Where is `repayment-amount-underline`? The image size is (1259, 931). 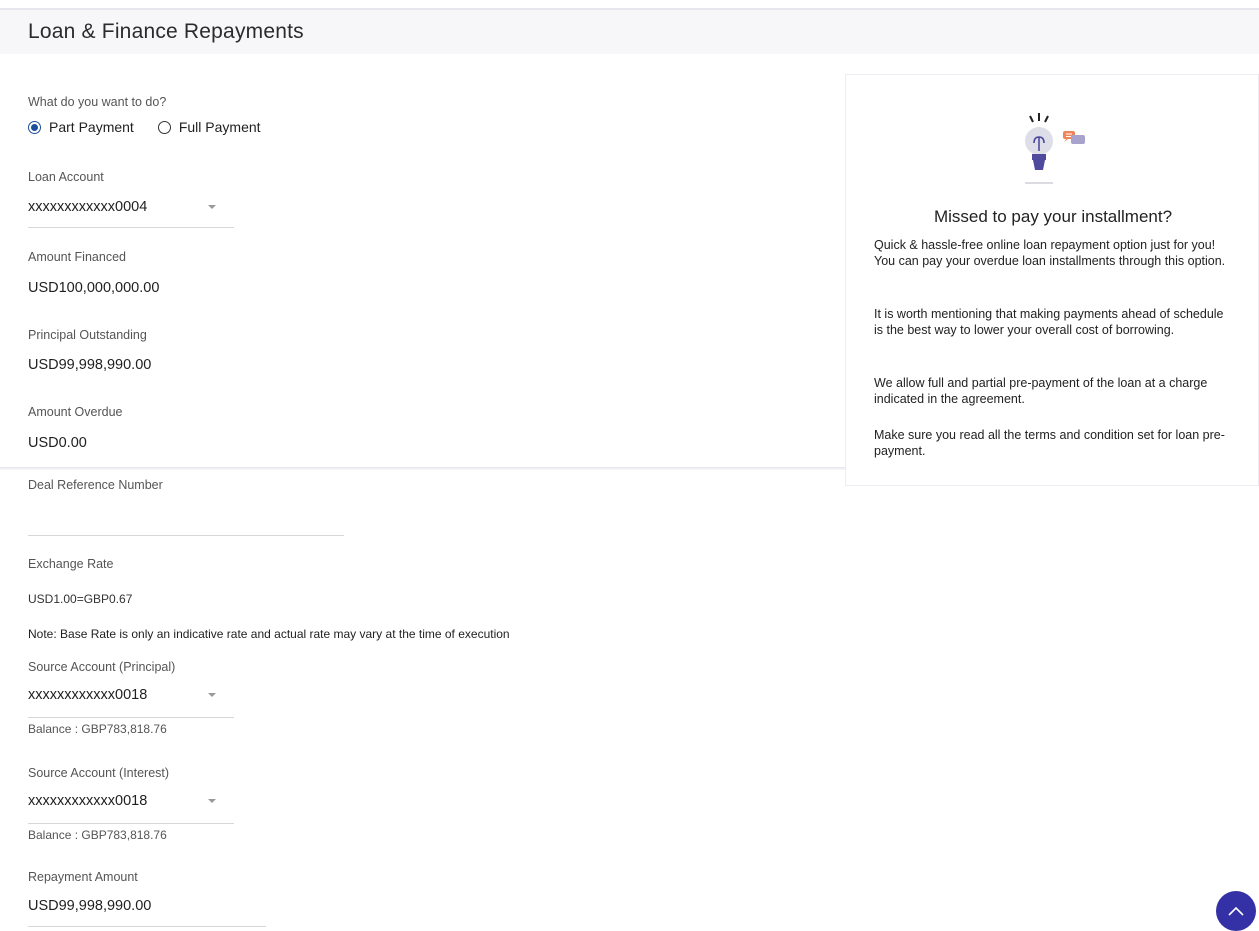
repayment-amount-underline is located at coordinates (147, 926).